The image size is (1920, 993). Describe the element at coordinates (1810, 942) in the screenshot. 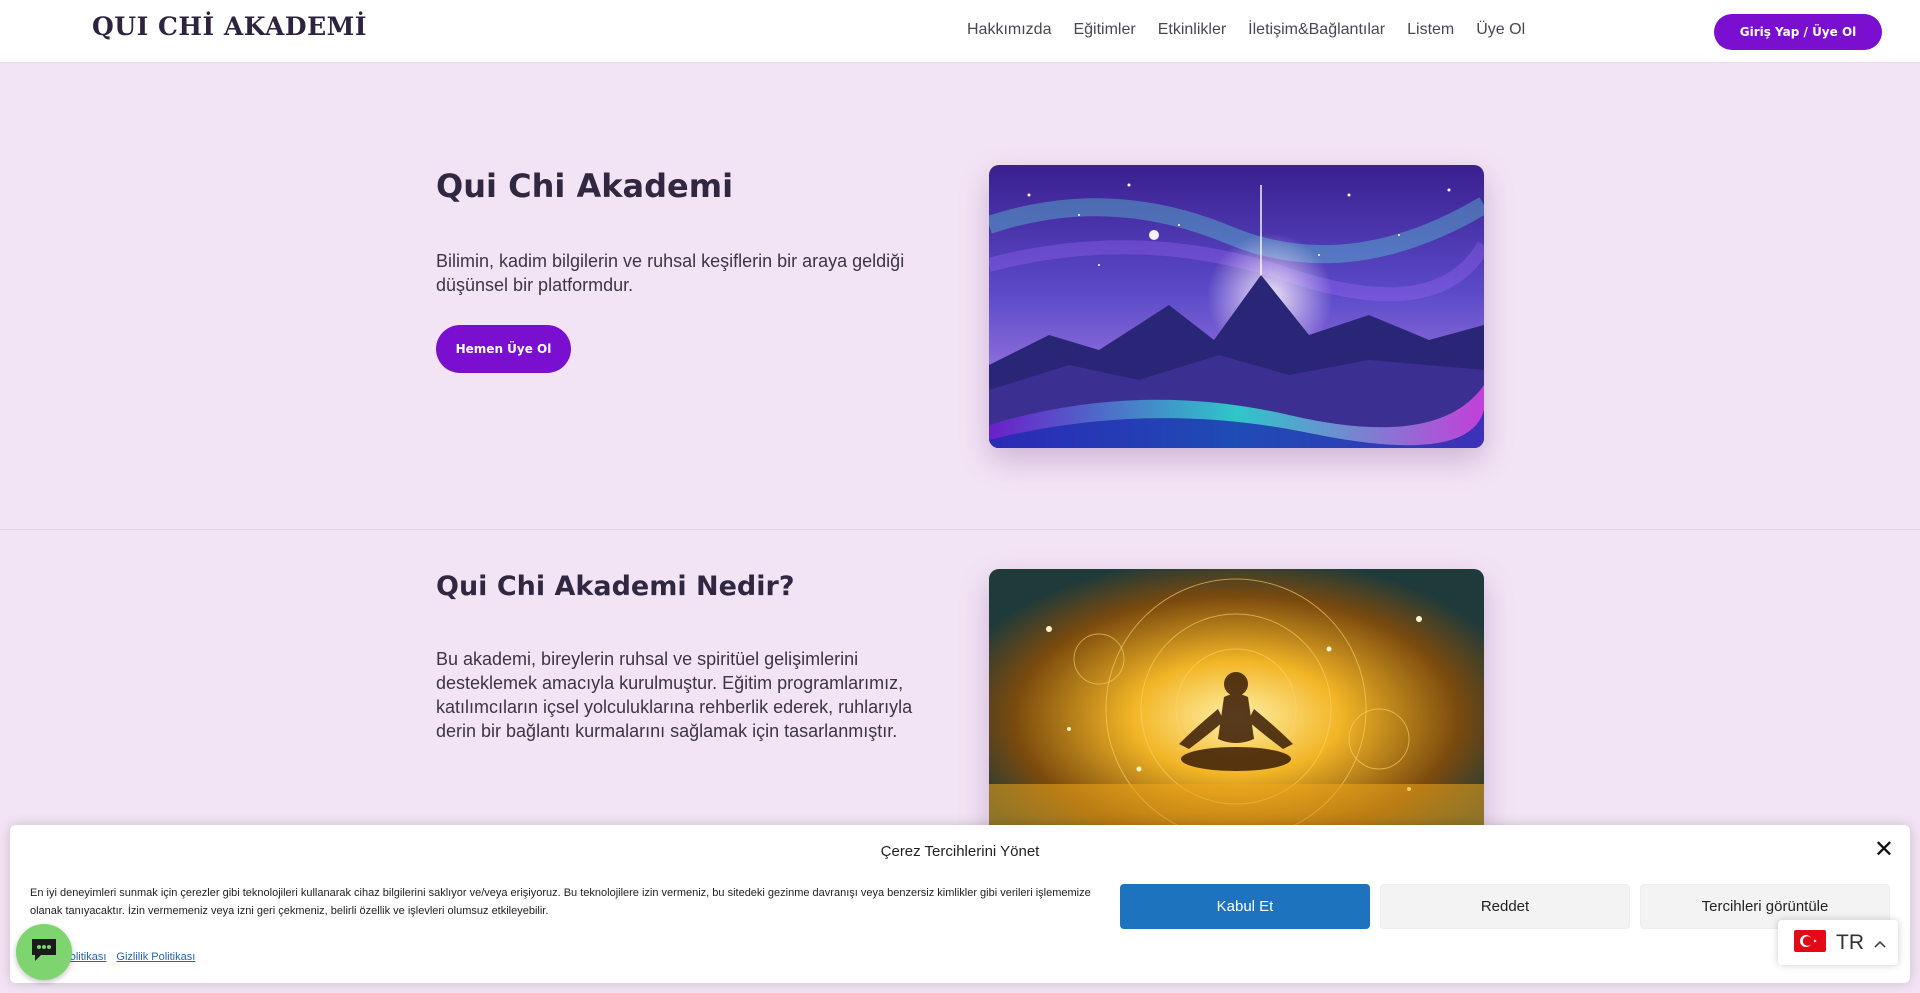

I see `turkey-flag-icon` at that location.